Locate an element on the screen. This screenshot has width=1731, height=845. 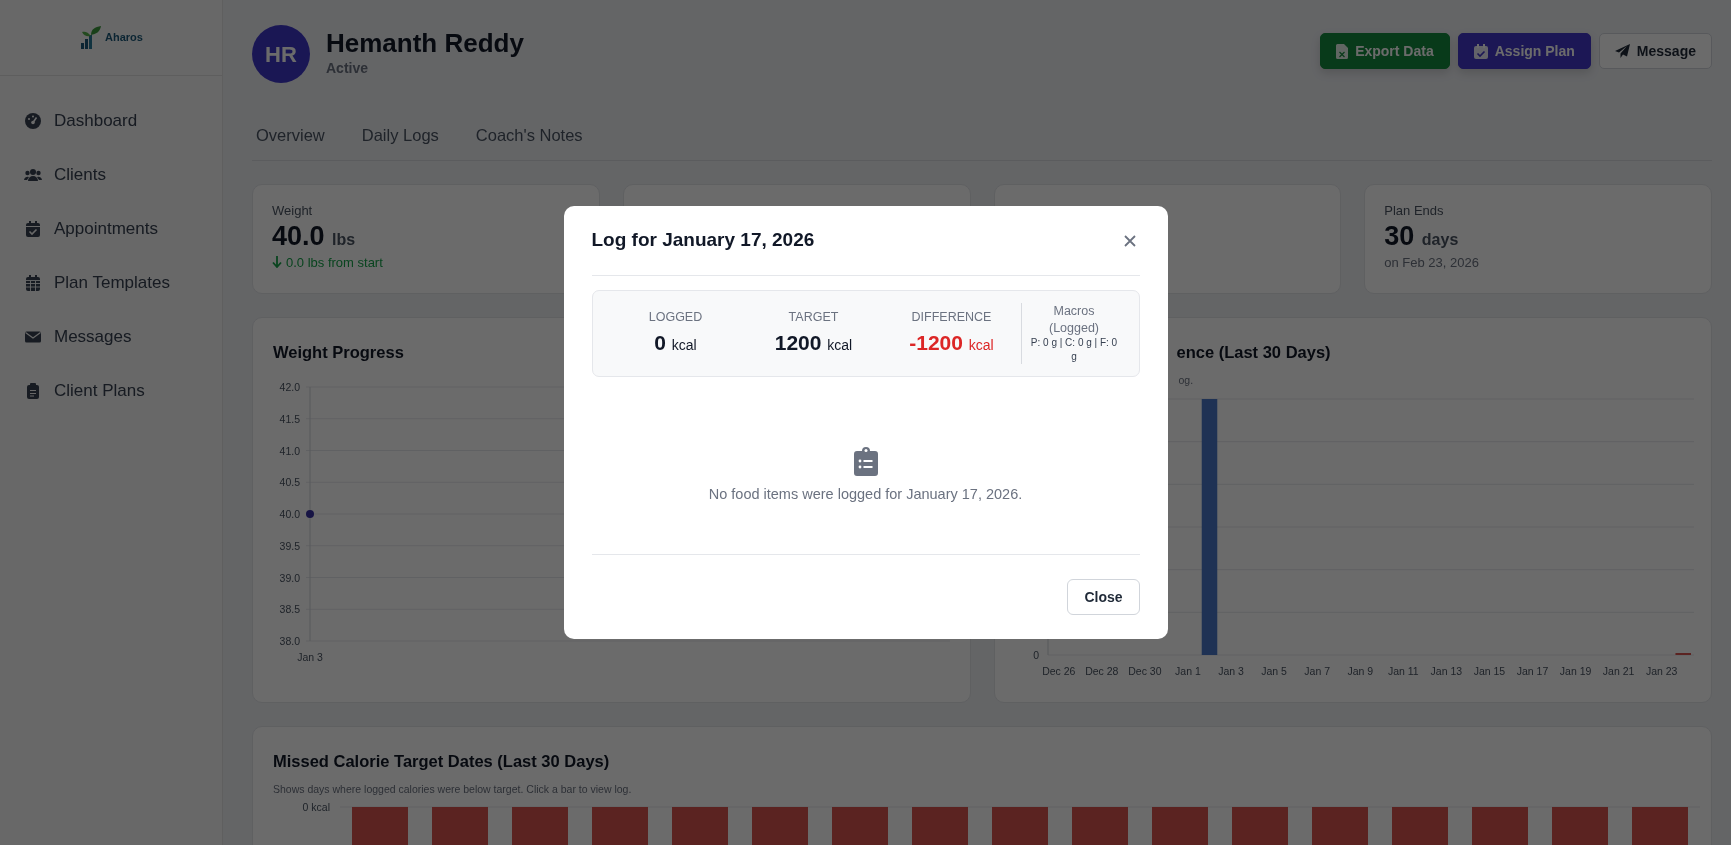
axis-label: Dec 30 is located at coordinates (1144, 670).